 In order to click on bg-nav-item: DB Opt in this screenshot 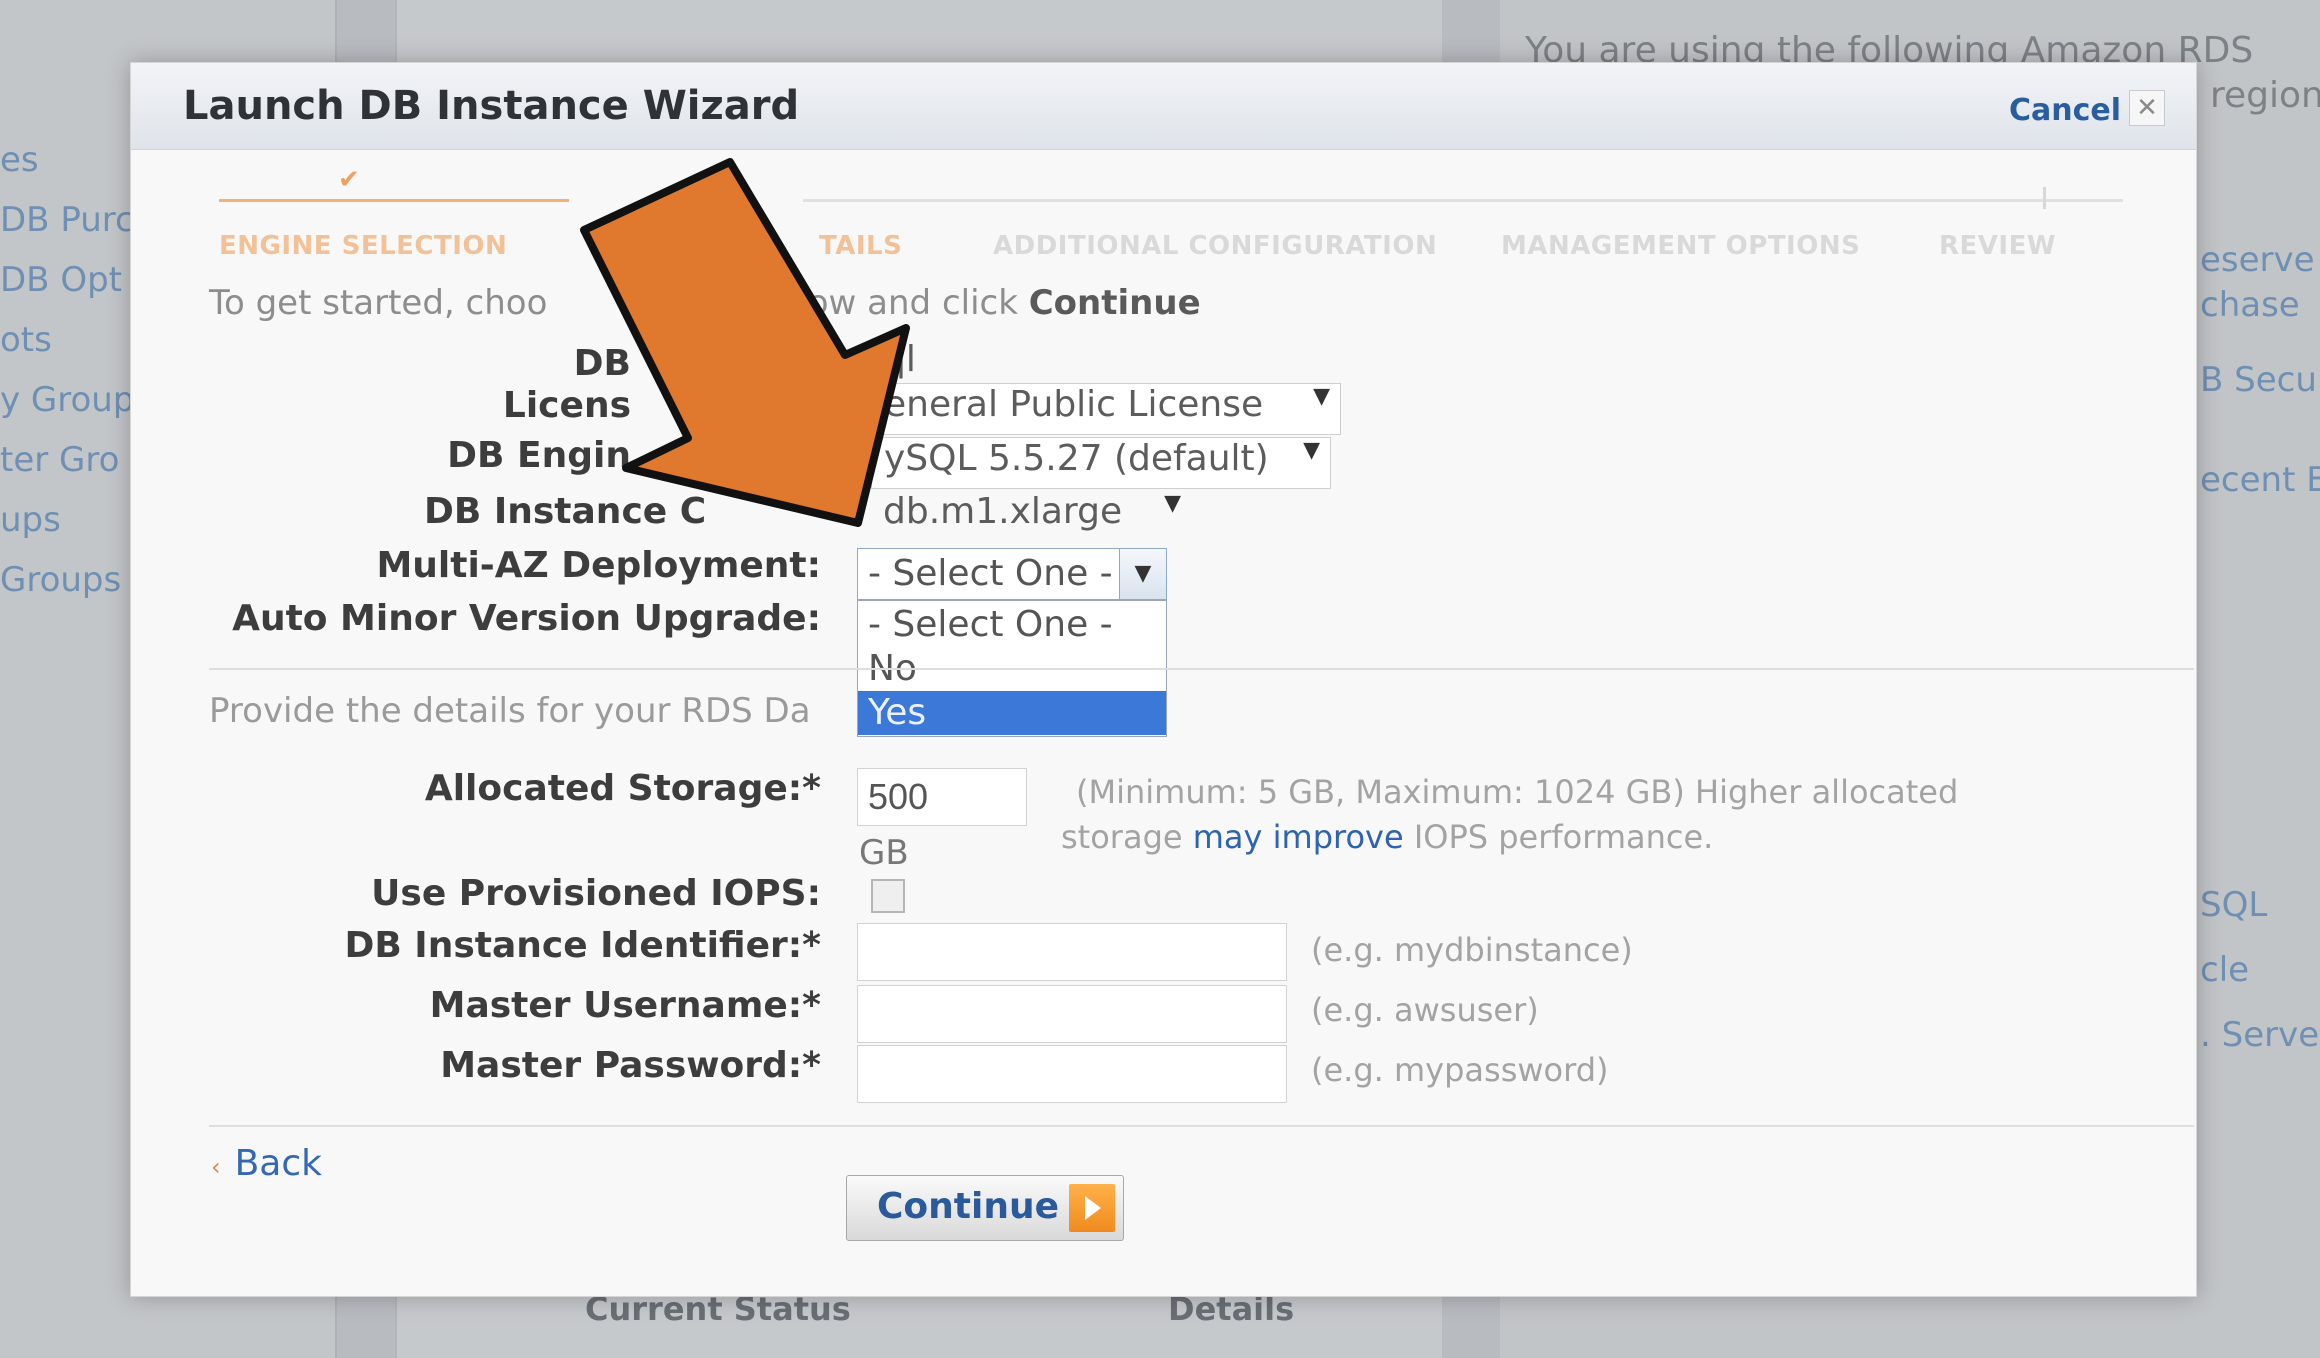, I will do `click(61, 280)`.